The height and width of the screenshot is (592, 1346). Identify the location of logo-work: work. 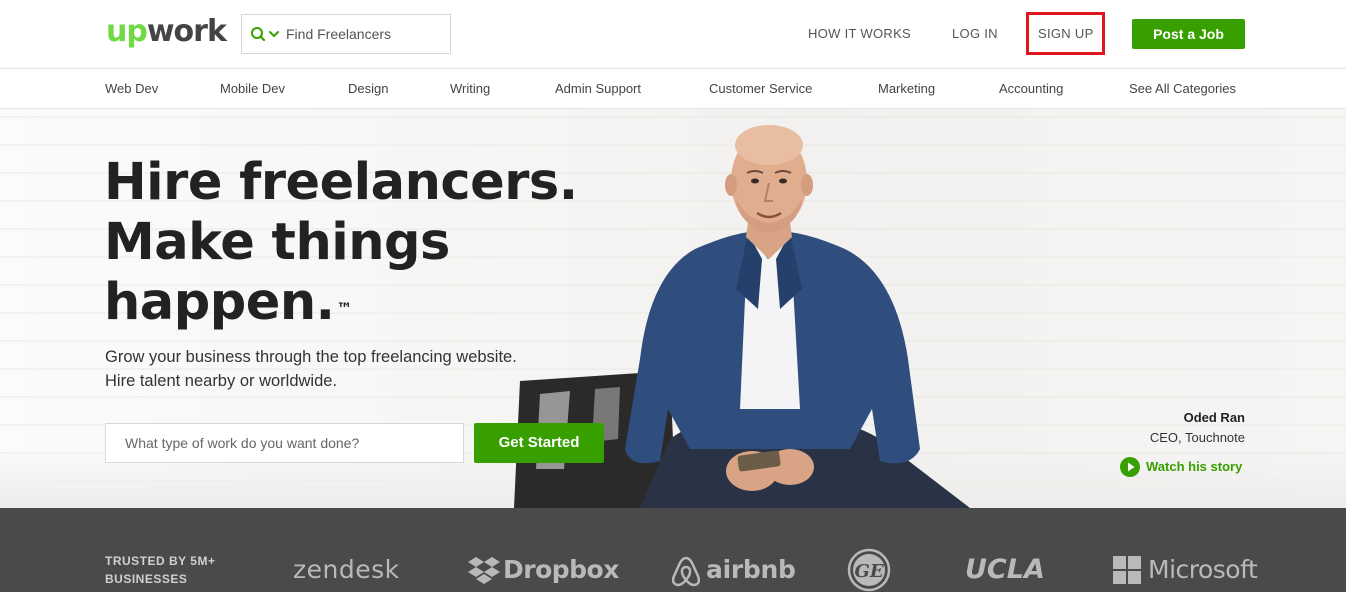
(186, 31).